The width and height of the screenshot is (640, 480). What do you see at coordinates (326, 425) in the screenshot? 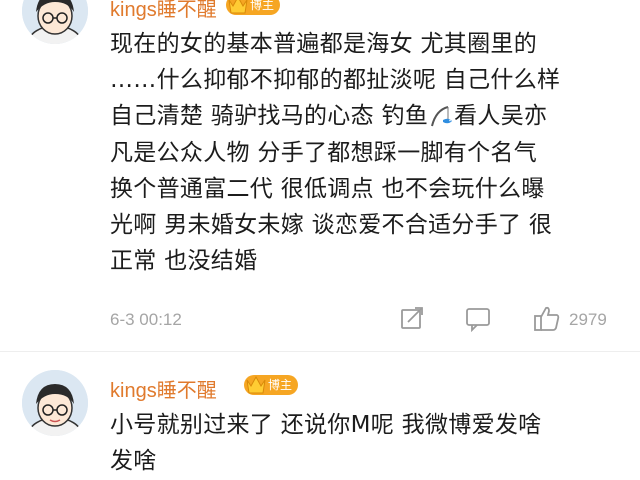
I see `comment-line: 小号就别过来了 还说你M呢 我微博爱发啥` at bounding box center [326, 425].